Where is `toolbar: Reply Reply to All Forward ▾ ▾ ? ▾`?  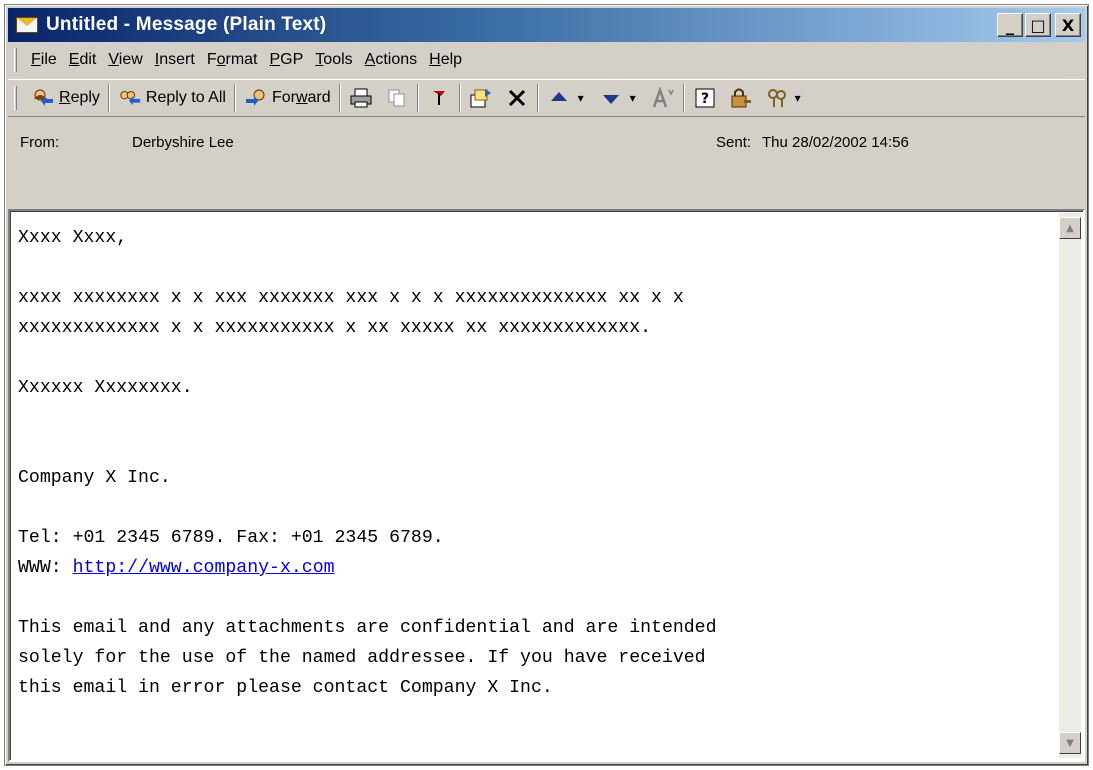 toolbar: Reply Reply to All Forward ▾ ▾ ? ▾ is located at coordinates (546, 98).